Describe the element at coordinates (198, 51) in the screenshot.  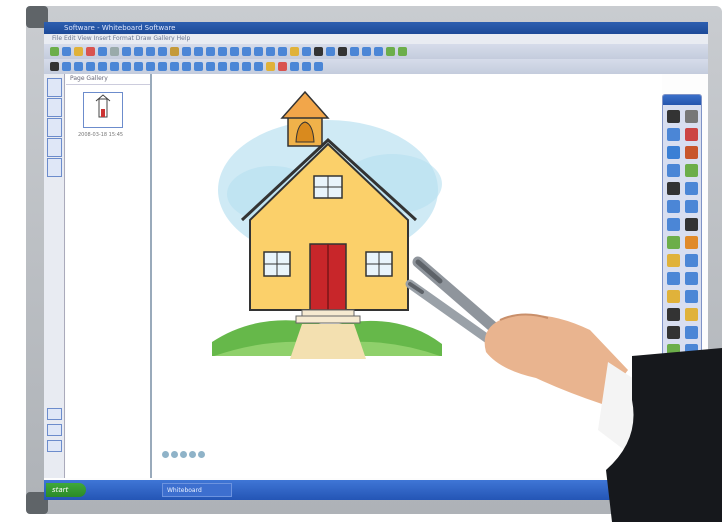
I see `toolbar-main-13-icon` at that location.